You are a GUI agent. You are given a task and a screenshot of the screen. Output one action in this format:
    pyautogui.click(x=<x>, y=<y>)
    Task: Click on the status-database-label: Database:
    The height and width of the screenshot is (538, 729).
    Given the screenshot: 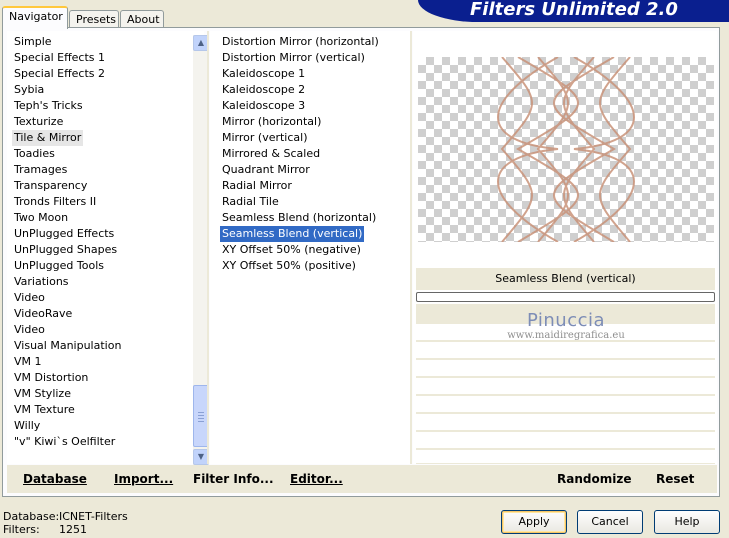 What is the action you would take?
    pyautogui.click(x=31, y=516)
    